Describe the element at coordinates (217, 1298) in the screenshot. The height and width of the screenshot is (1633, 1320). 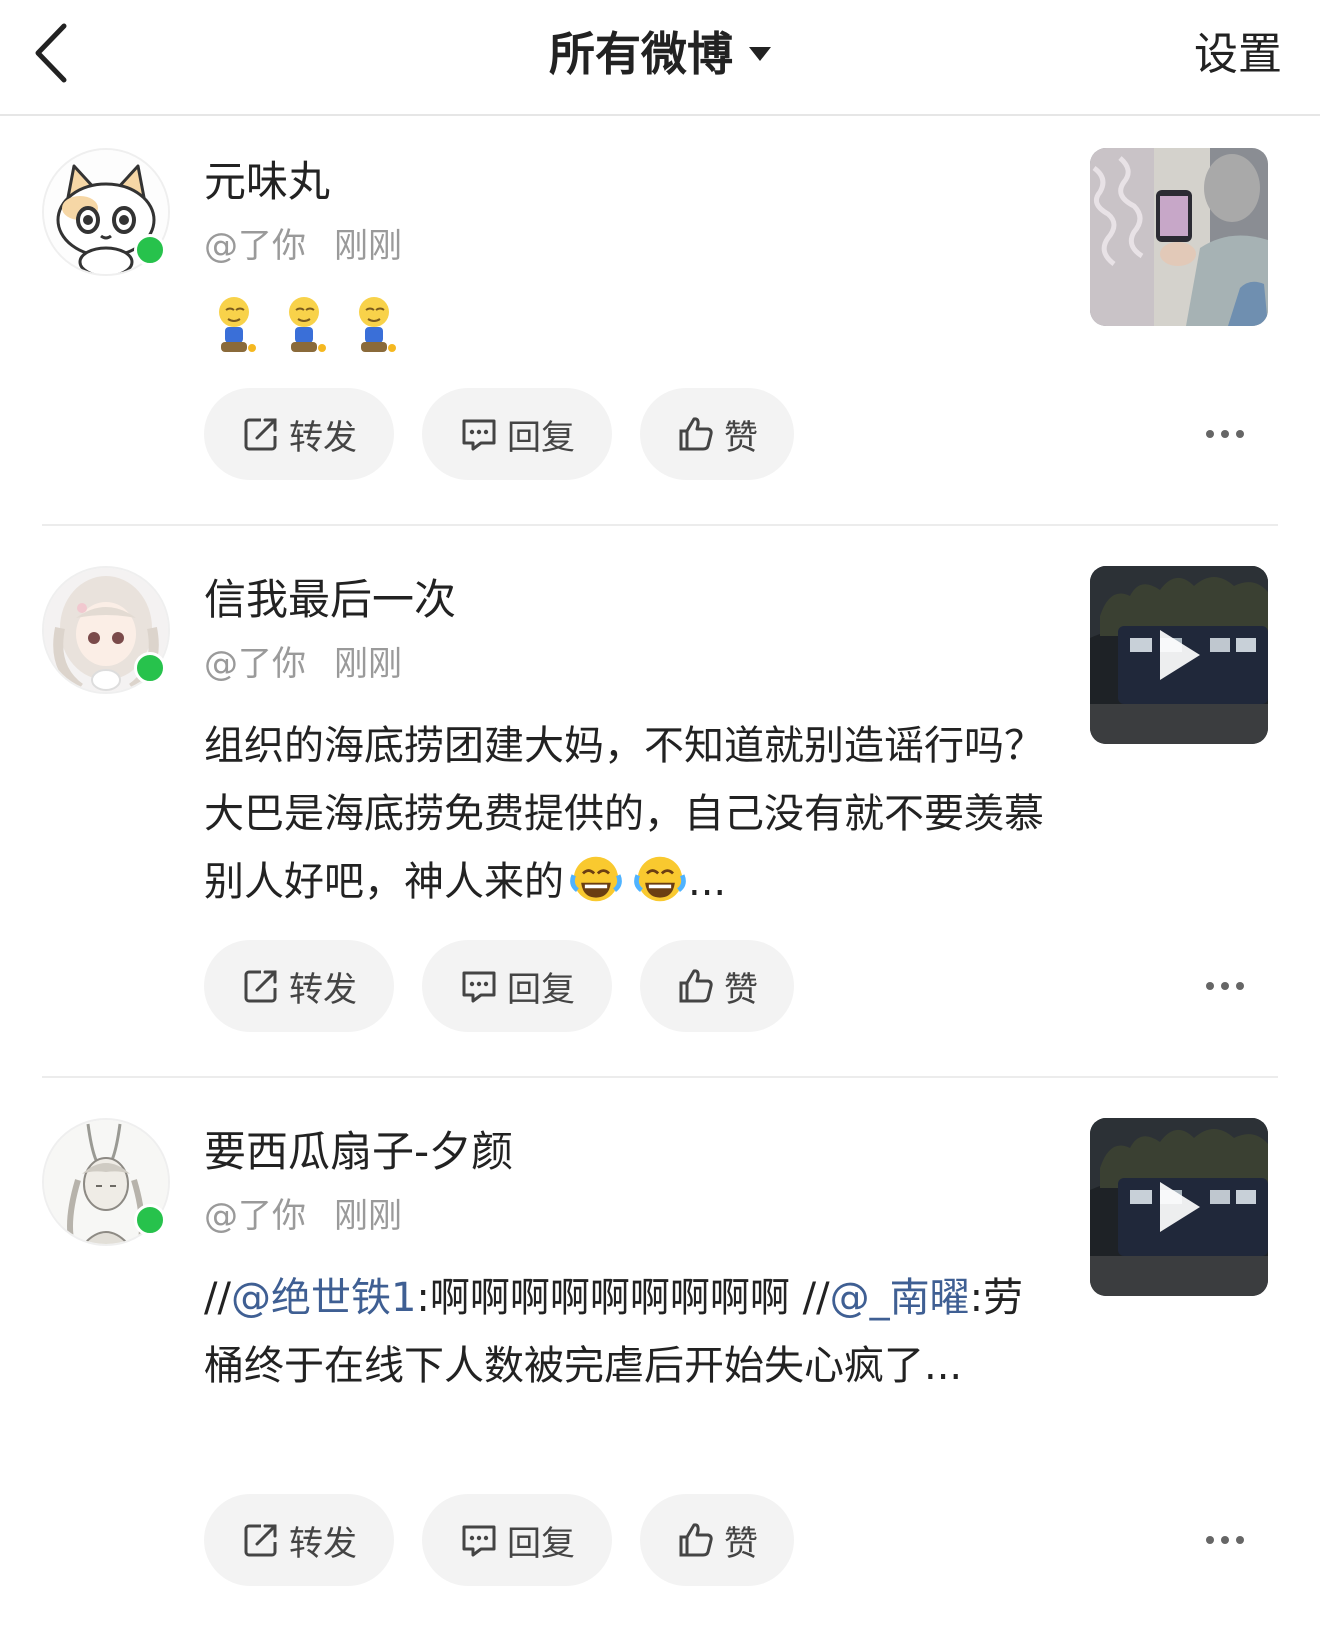
I see `post-text: //` at that location.